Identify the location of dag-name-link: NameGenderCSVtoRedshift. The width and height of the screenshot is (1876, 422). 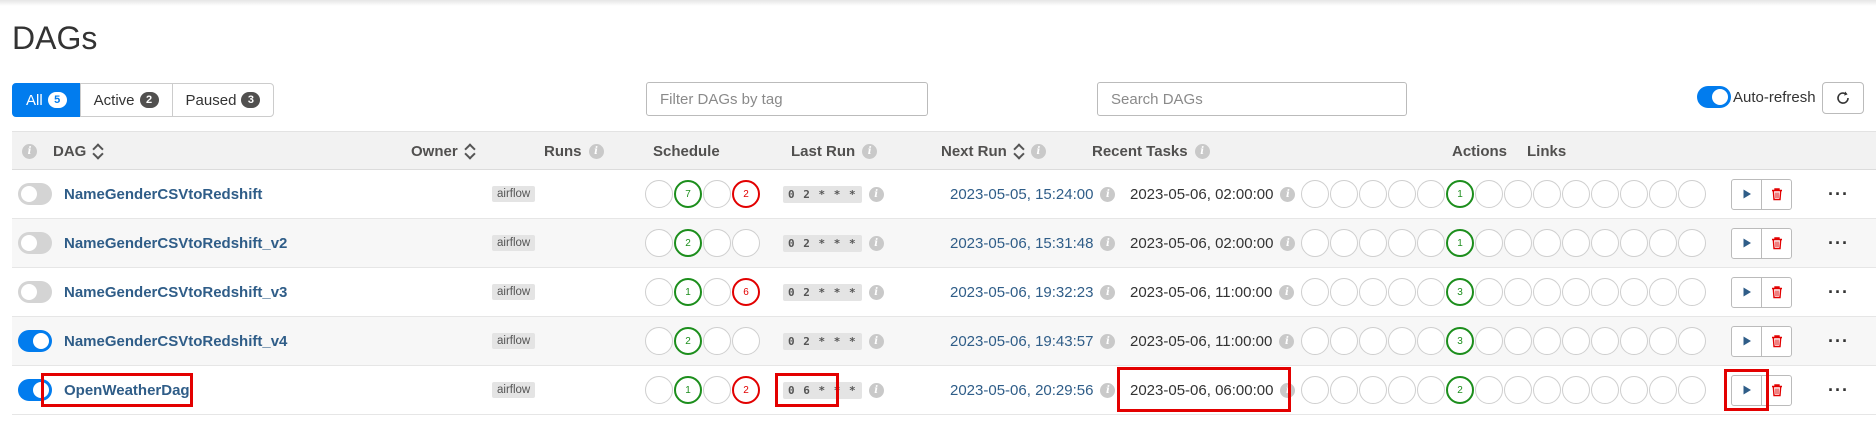
(163, 194).